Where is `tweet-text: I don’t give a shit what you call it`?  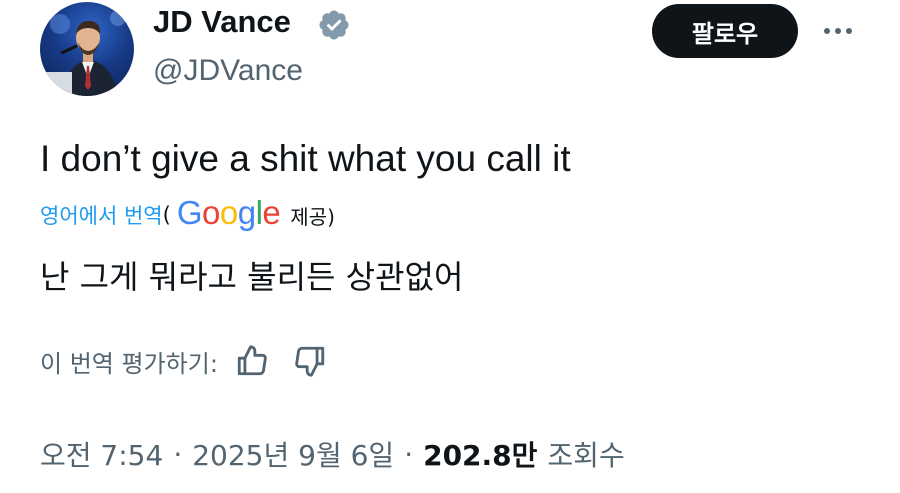 tweet-text: I don’t give a shit what you call it is located at coordinates (305, 158).